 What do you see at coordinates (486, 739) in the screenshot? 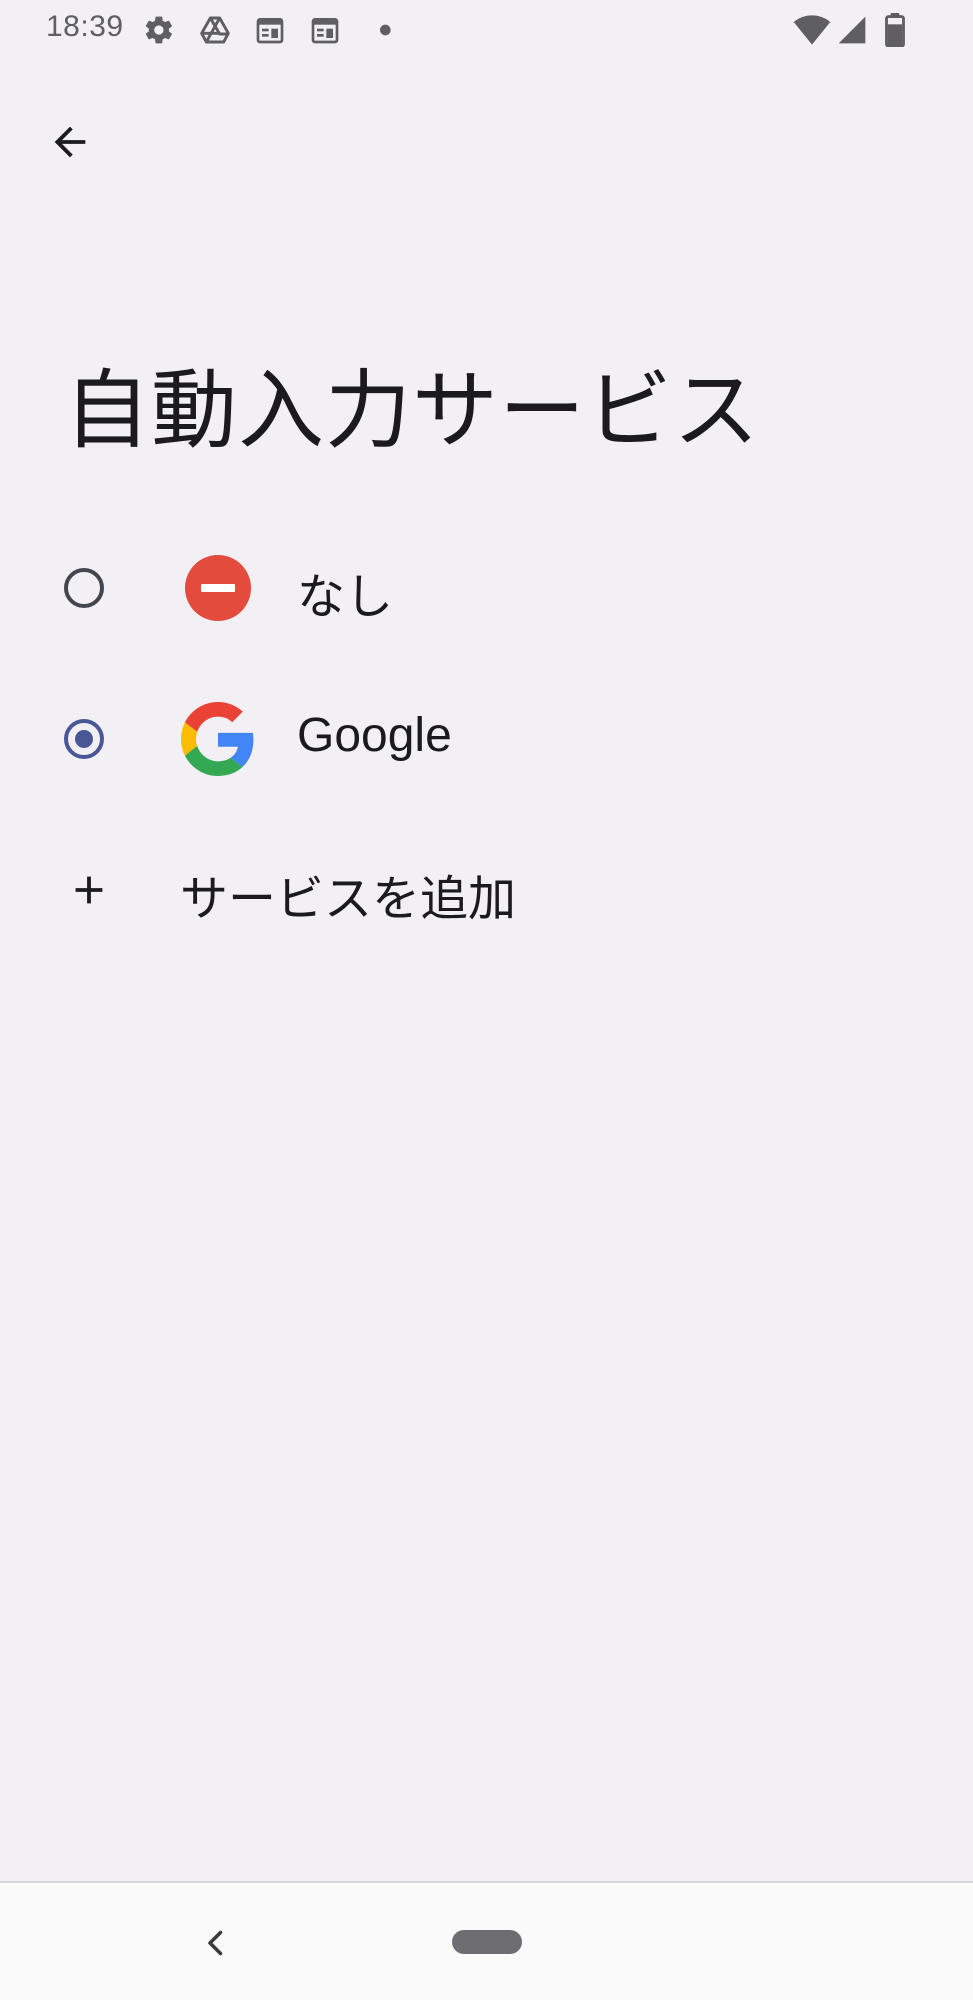
I see `option-google: Google` at bounding box center [486, 739].